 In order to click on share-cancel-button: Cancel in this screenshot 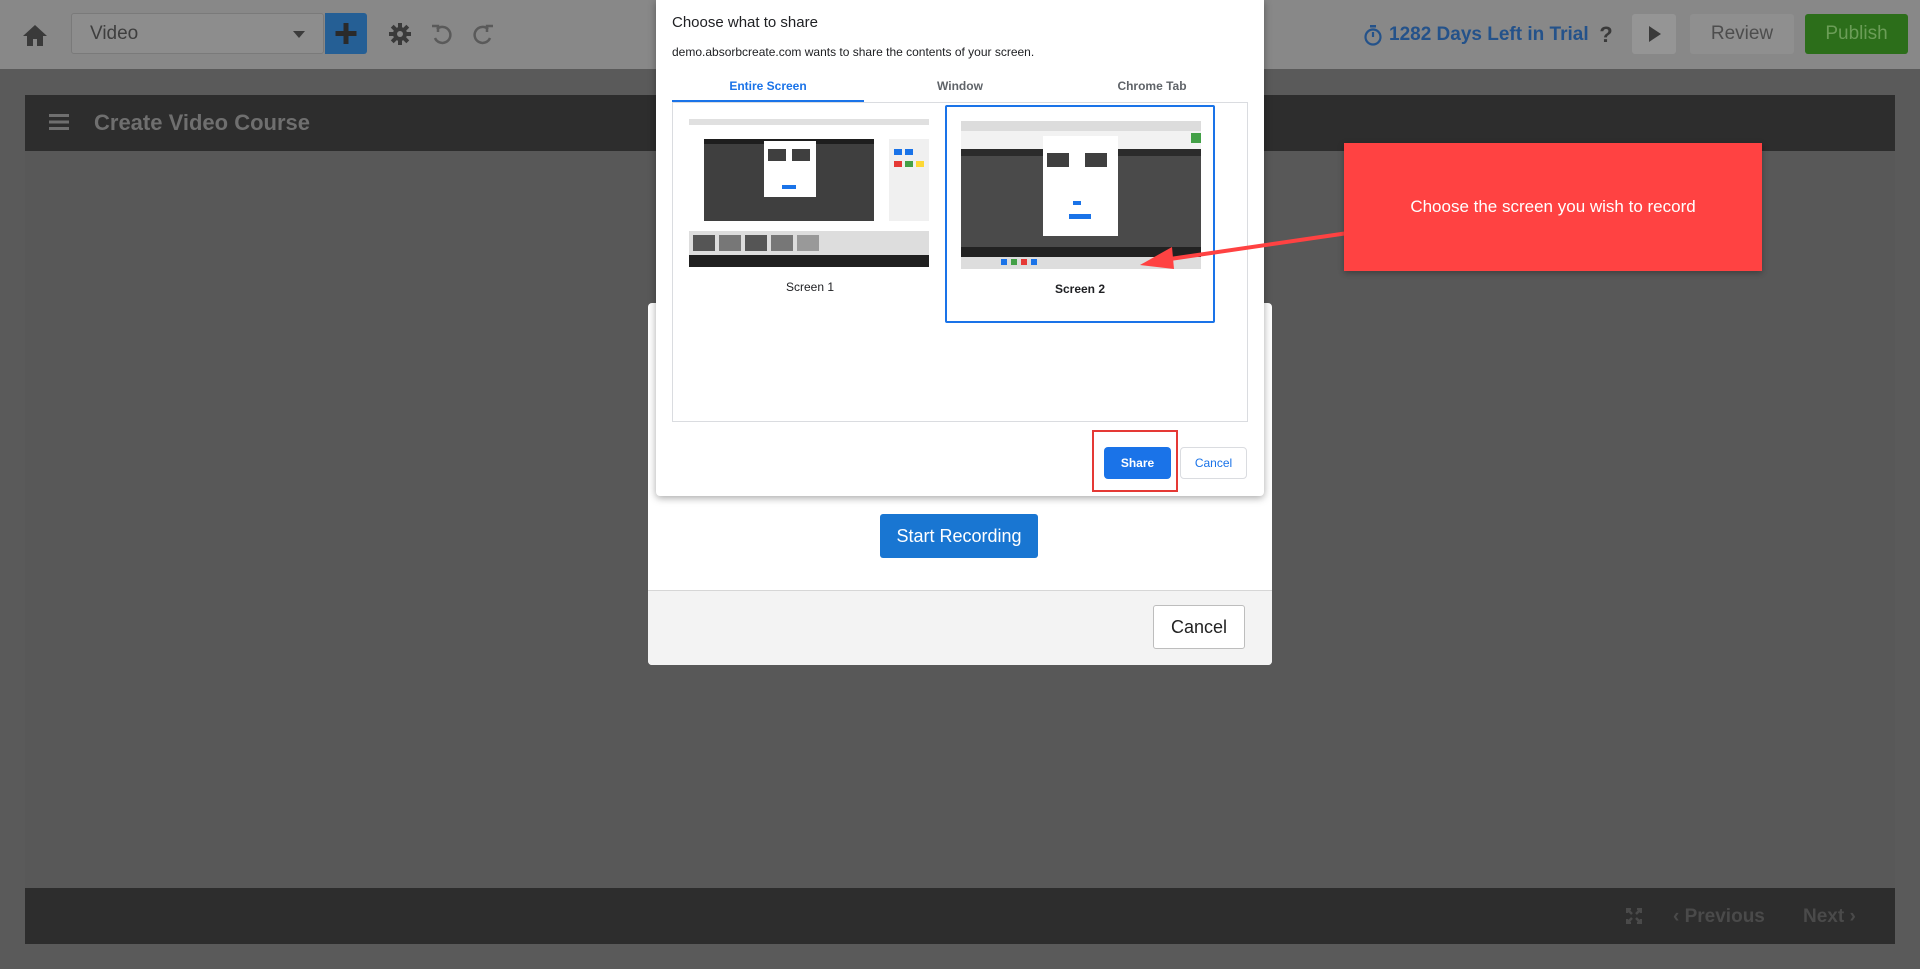, I will do `click(1213, 463)`.